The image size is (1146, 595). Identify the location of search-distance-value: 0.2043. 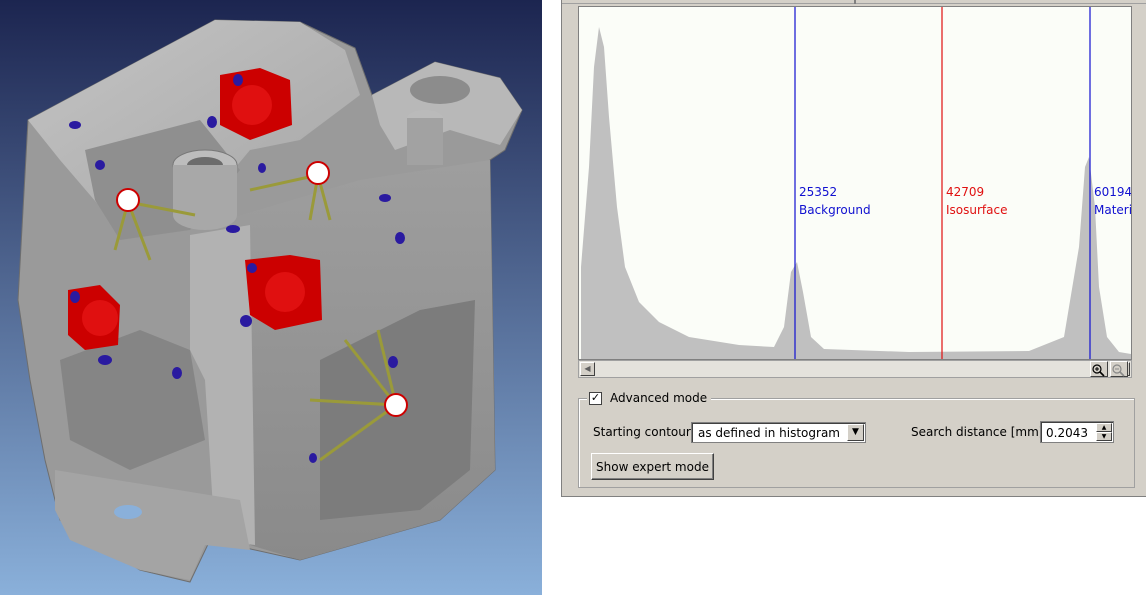
(1067, 433).